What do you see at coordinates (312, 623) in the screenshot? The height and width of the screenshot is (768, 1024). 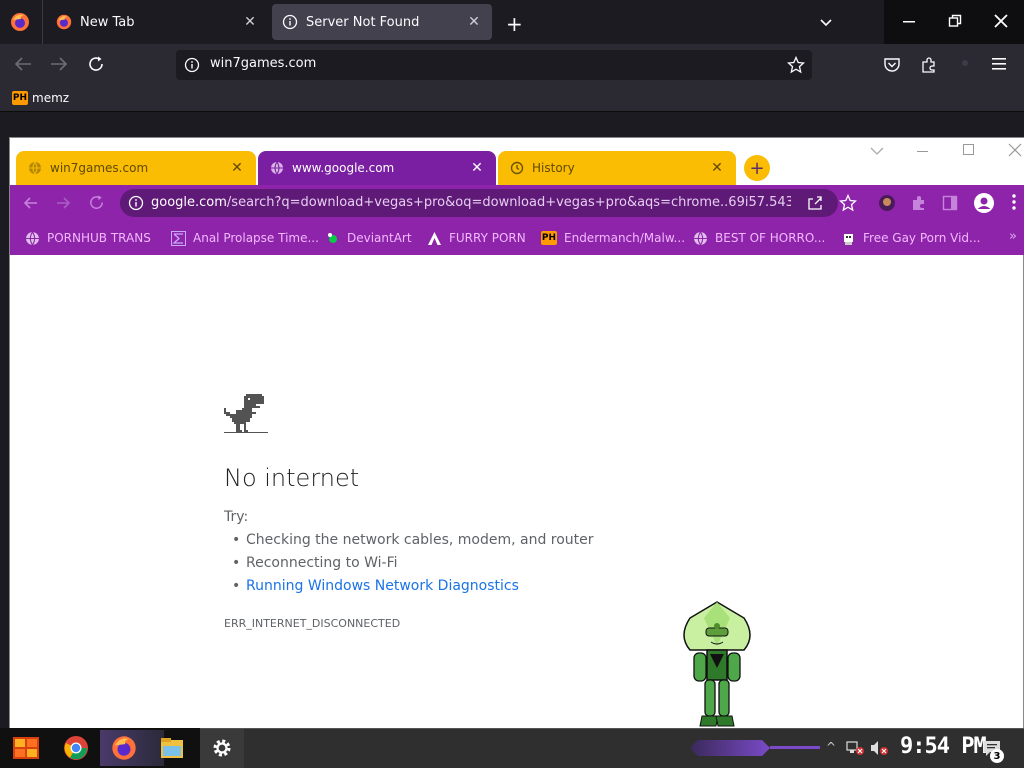 I see `error-code: ERR_INTERNET_DISCONNECTED` at bounding box center [312, 623].